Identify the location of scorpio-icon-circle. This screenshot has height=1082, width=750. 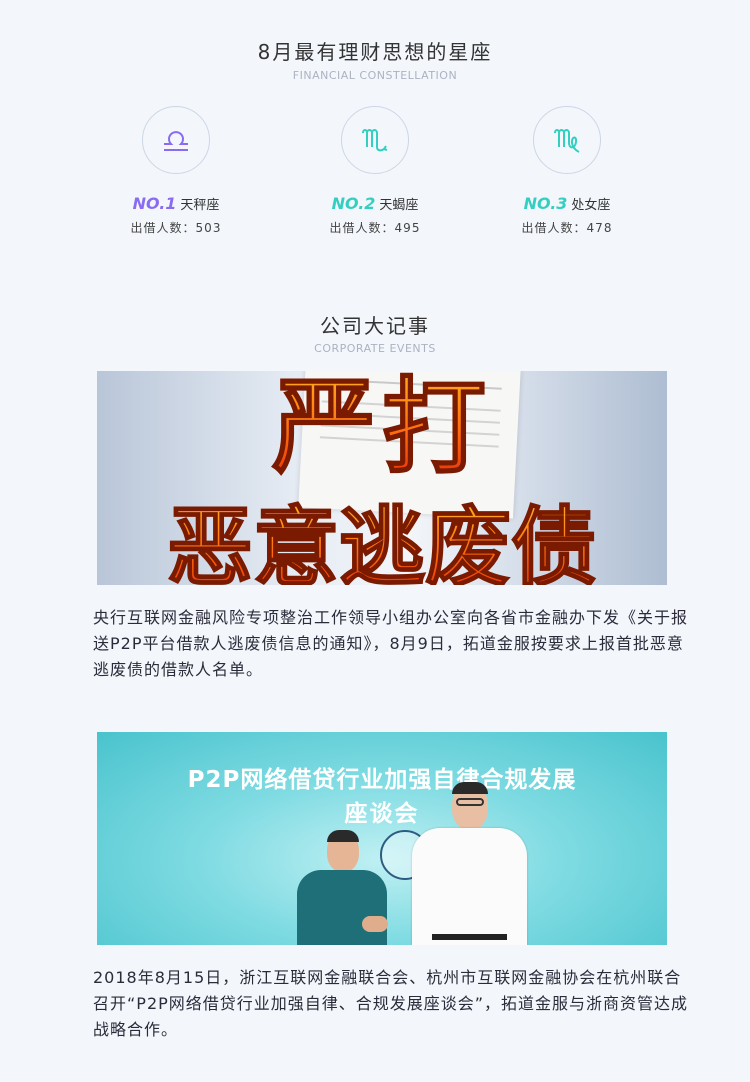
(375, 140).